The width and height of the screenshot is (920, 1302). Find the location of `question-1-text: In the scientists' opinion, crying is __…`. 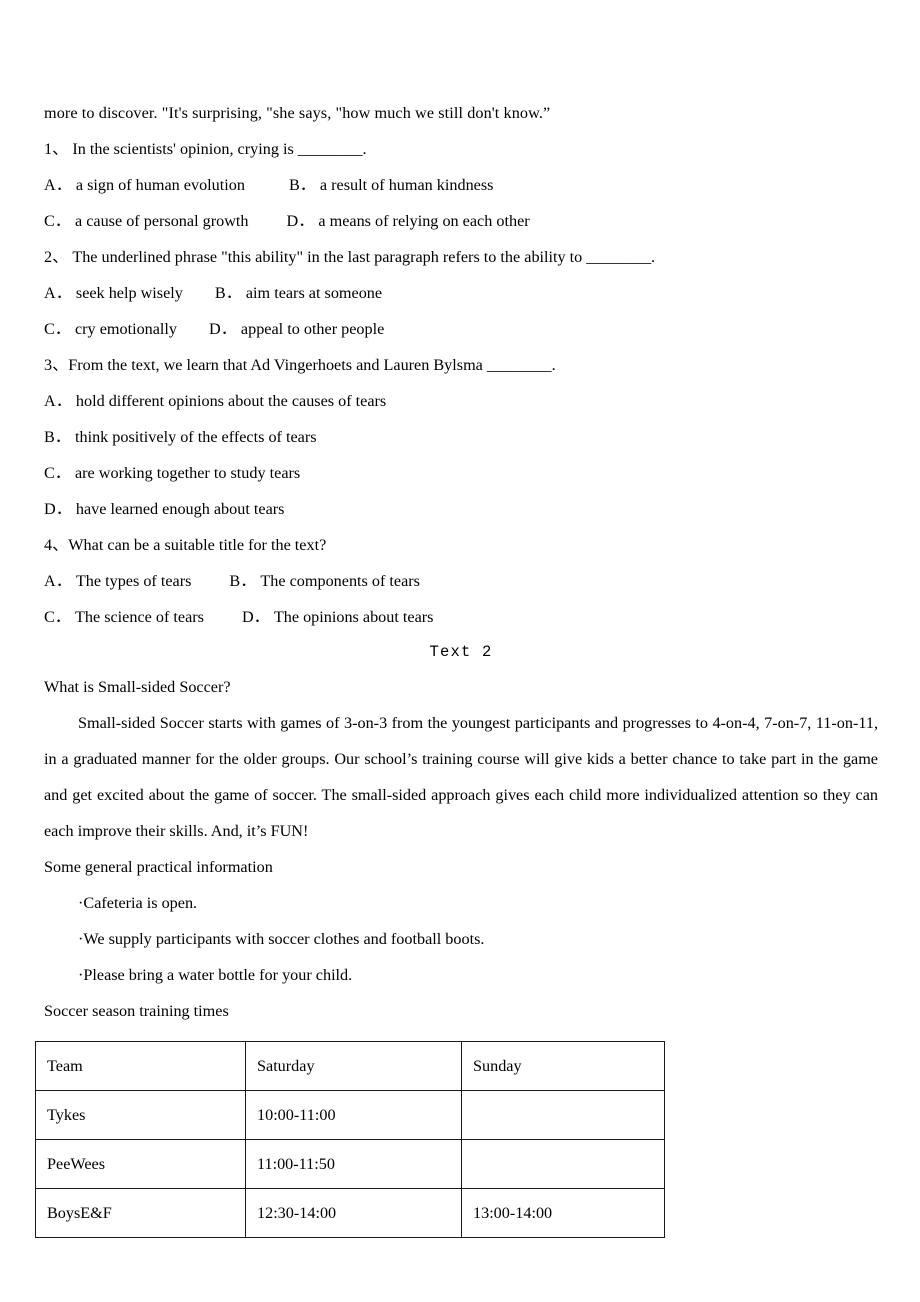

question-1-text: In the scientists' opinion, crying is __… is located at coordinates (219, 149).